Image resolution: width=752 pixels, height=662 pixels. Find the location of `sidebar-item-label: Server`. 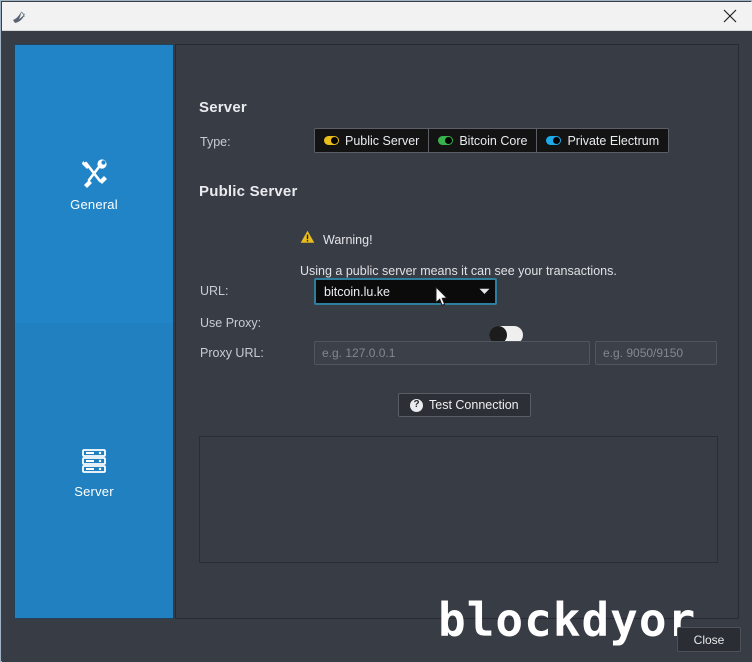

sidebar-item-label: Server is located at coordinates (94, 491).